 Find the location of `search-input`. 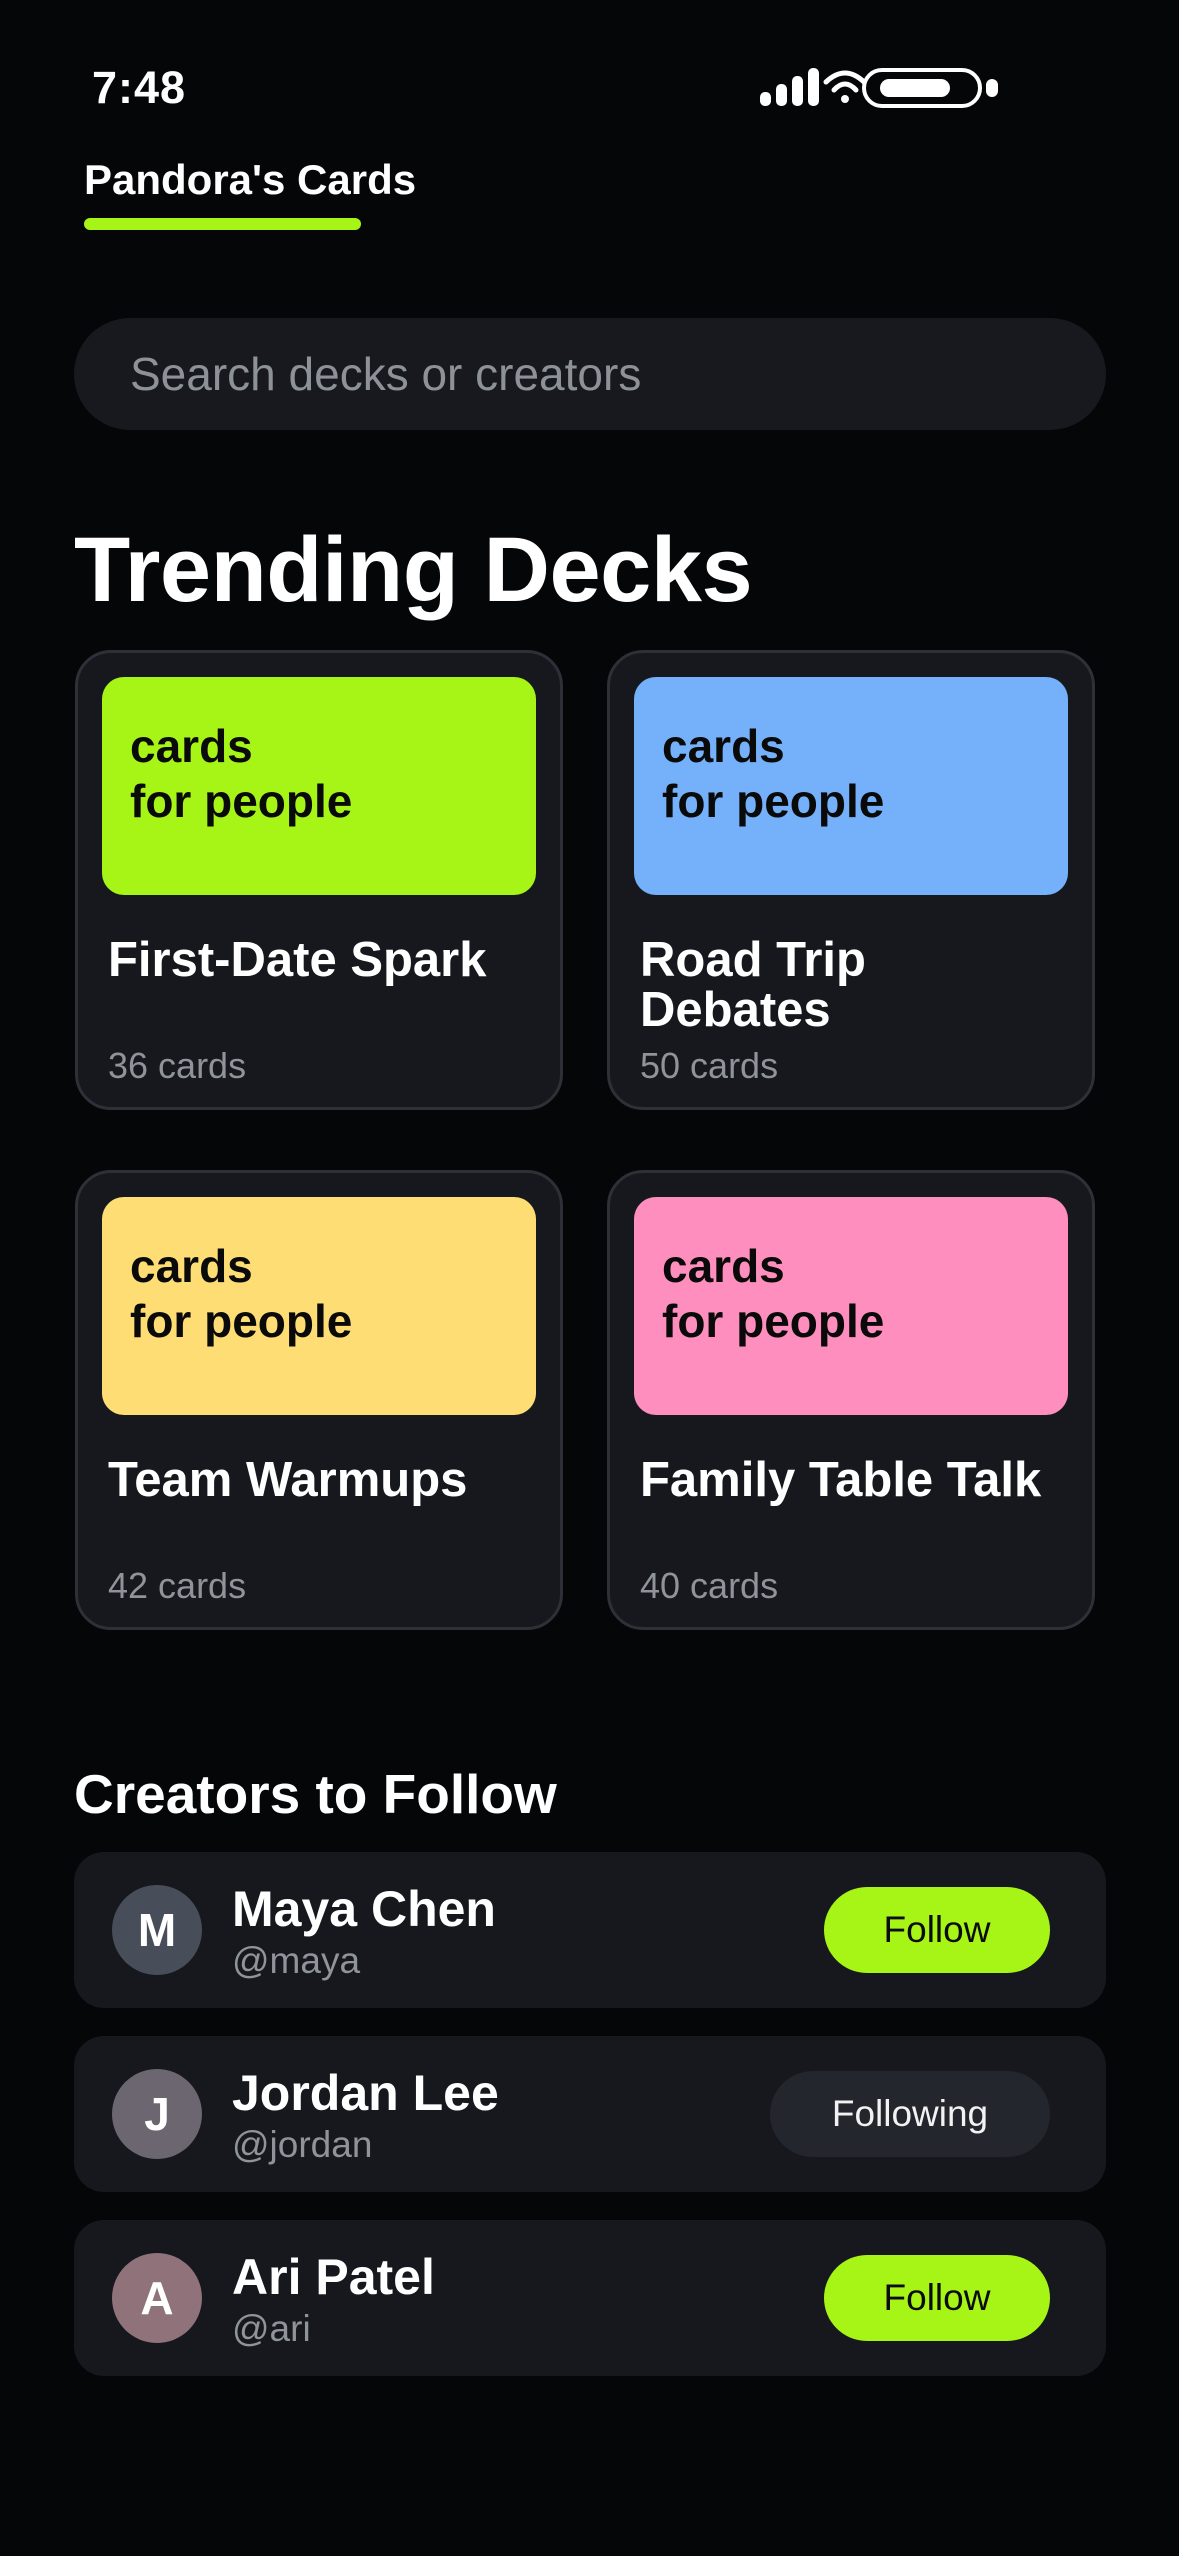

search-input is located at coordinates (590, 374).